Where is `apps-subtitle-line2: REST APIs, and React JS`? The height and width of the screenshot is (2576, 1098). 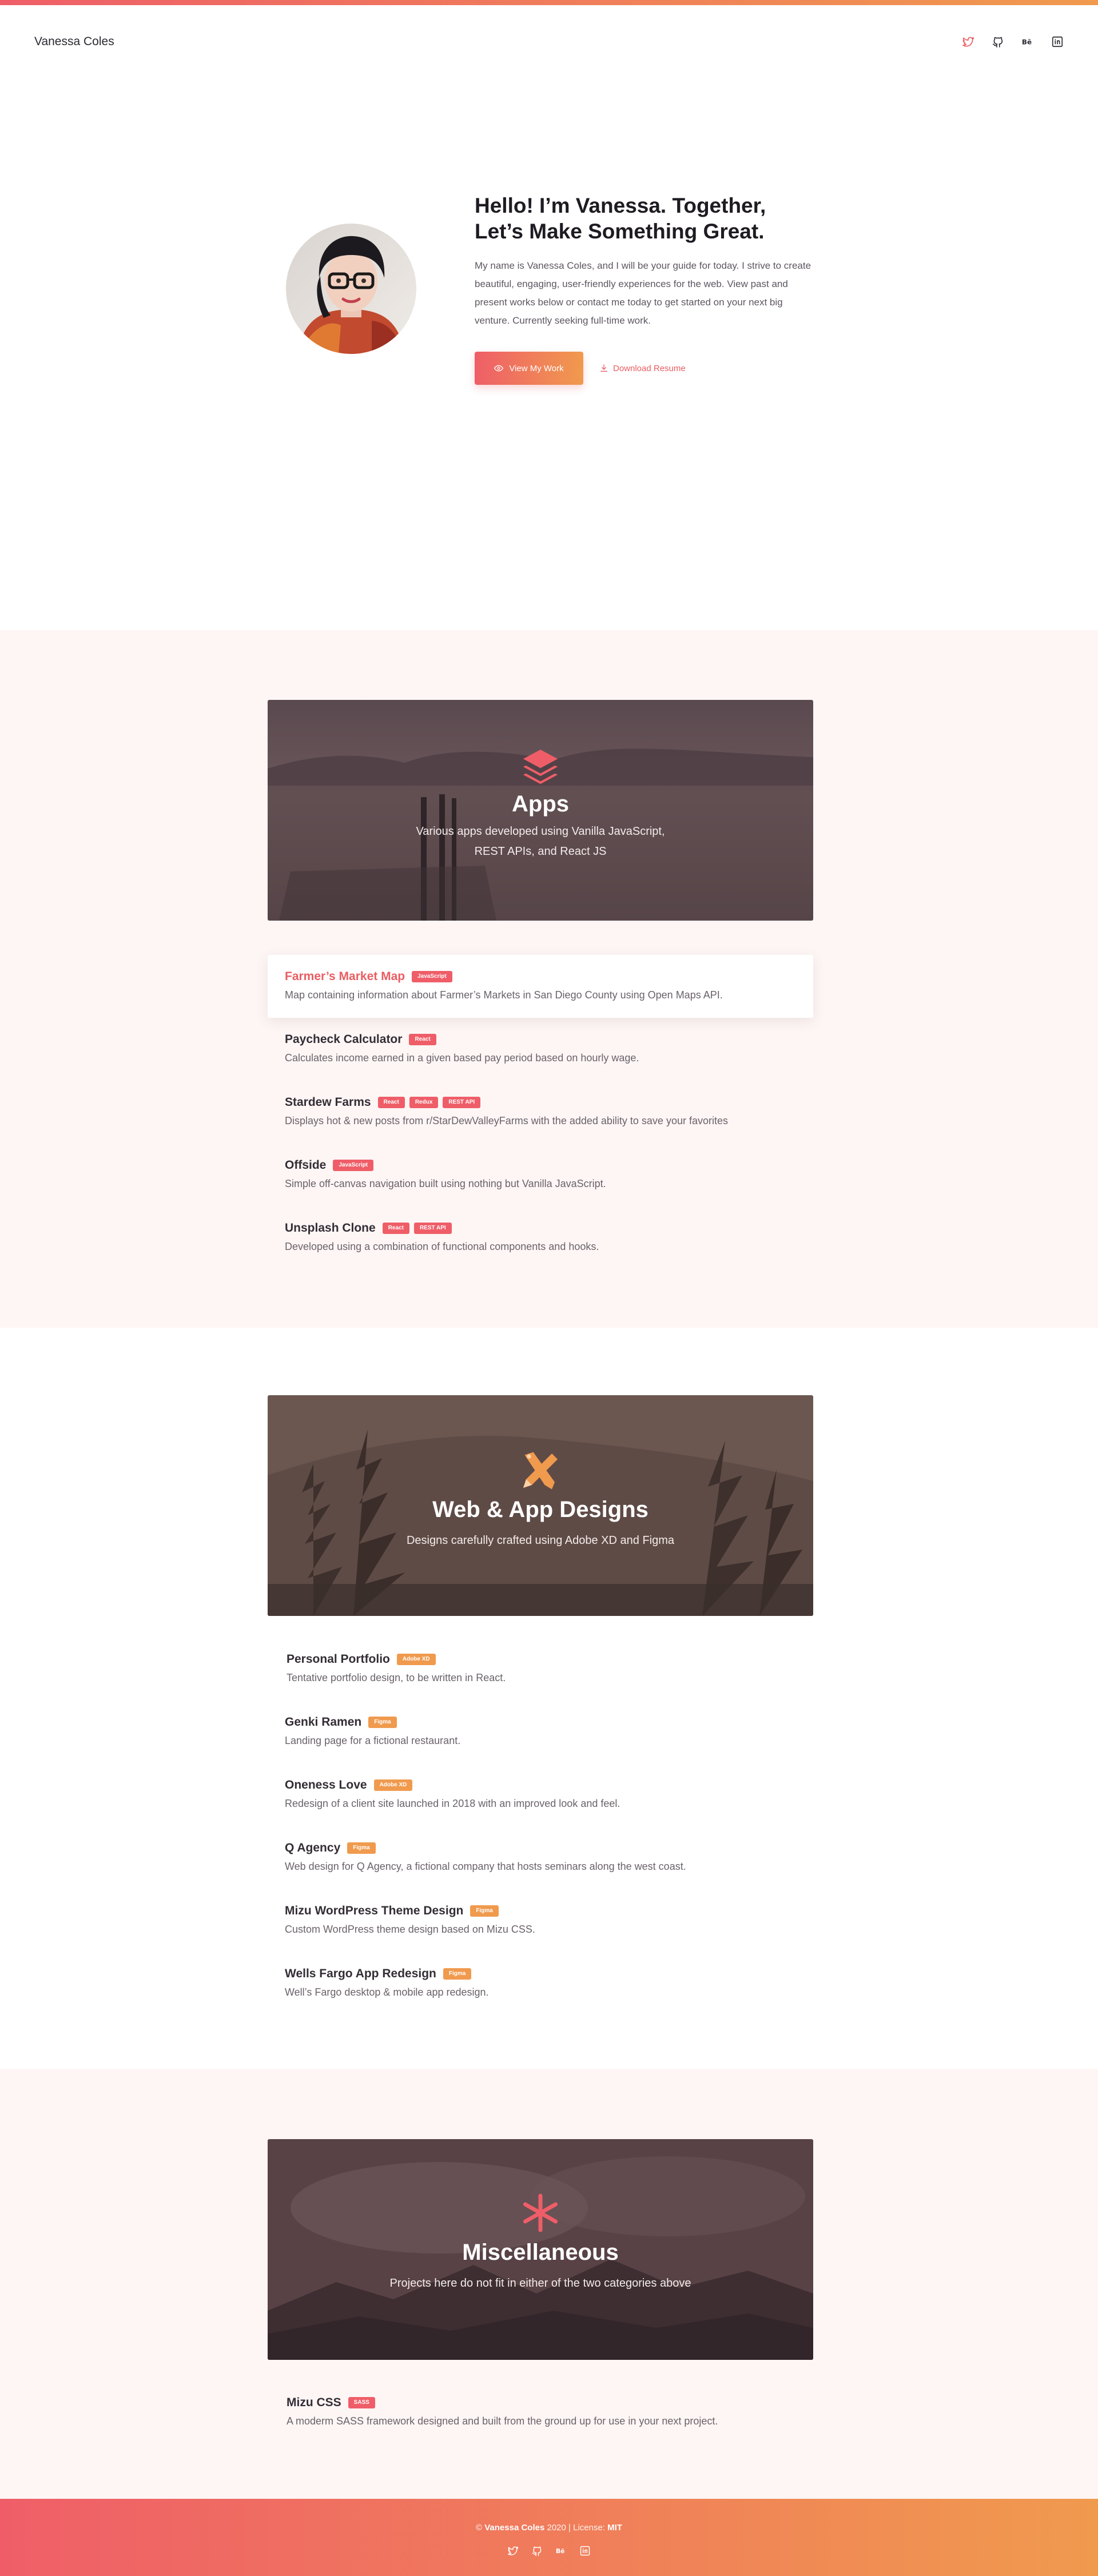
apps-subtitle-line2: REST APIs, and React JS is located at coordinates (540, 851).